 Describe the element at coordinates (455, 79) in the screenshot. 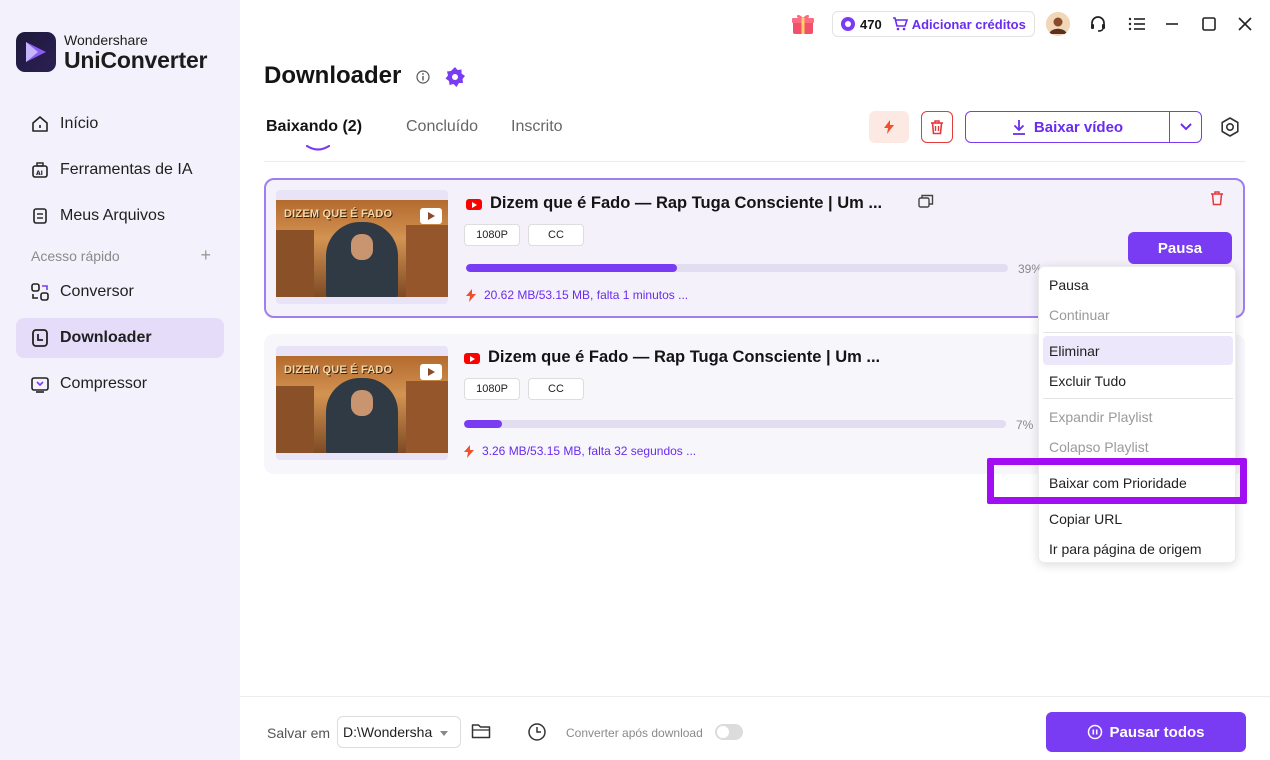

I see `premium-gear-icon` at that location.